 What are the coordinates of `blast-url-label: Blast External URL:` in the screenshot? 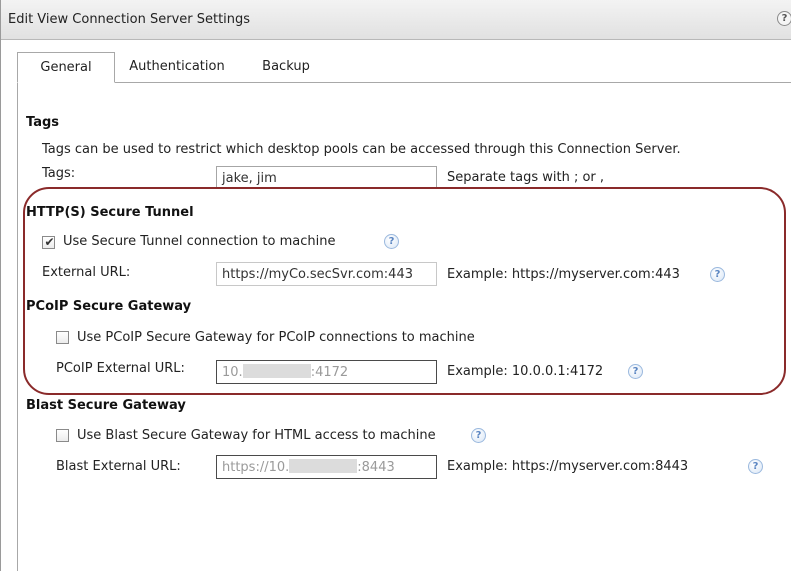 It's located at (118, 466).